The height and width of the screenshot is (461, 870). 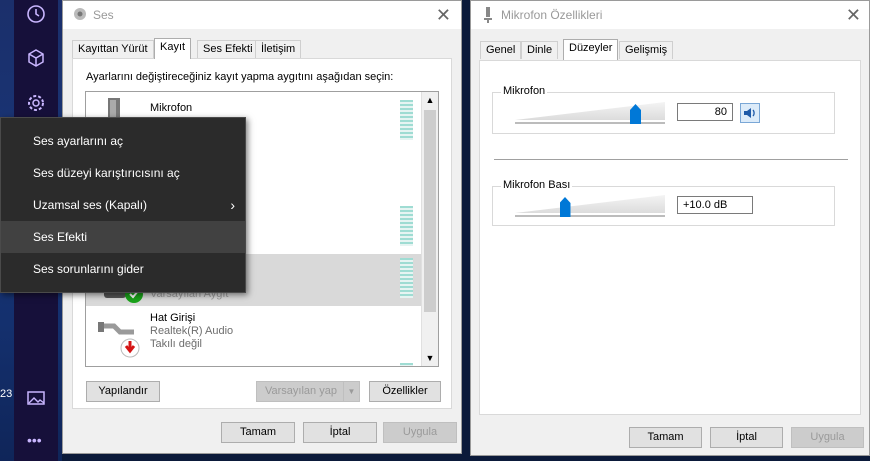 What do you see at coordinates (119, 338) in the screenshot?
I see `line-in-icon` at bounding box center [119, 338].